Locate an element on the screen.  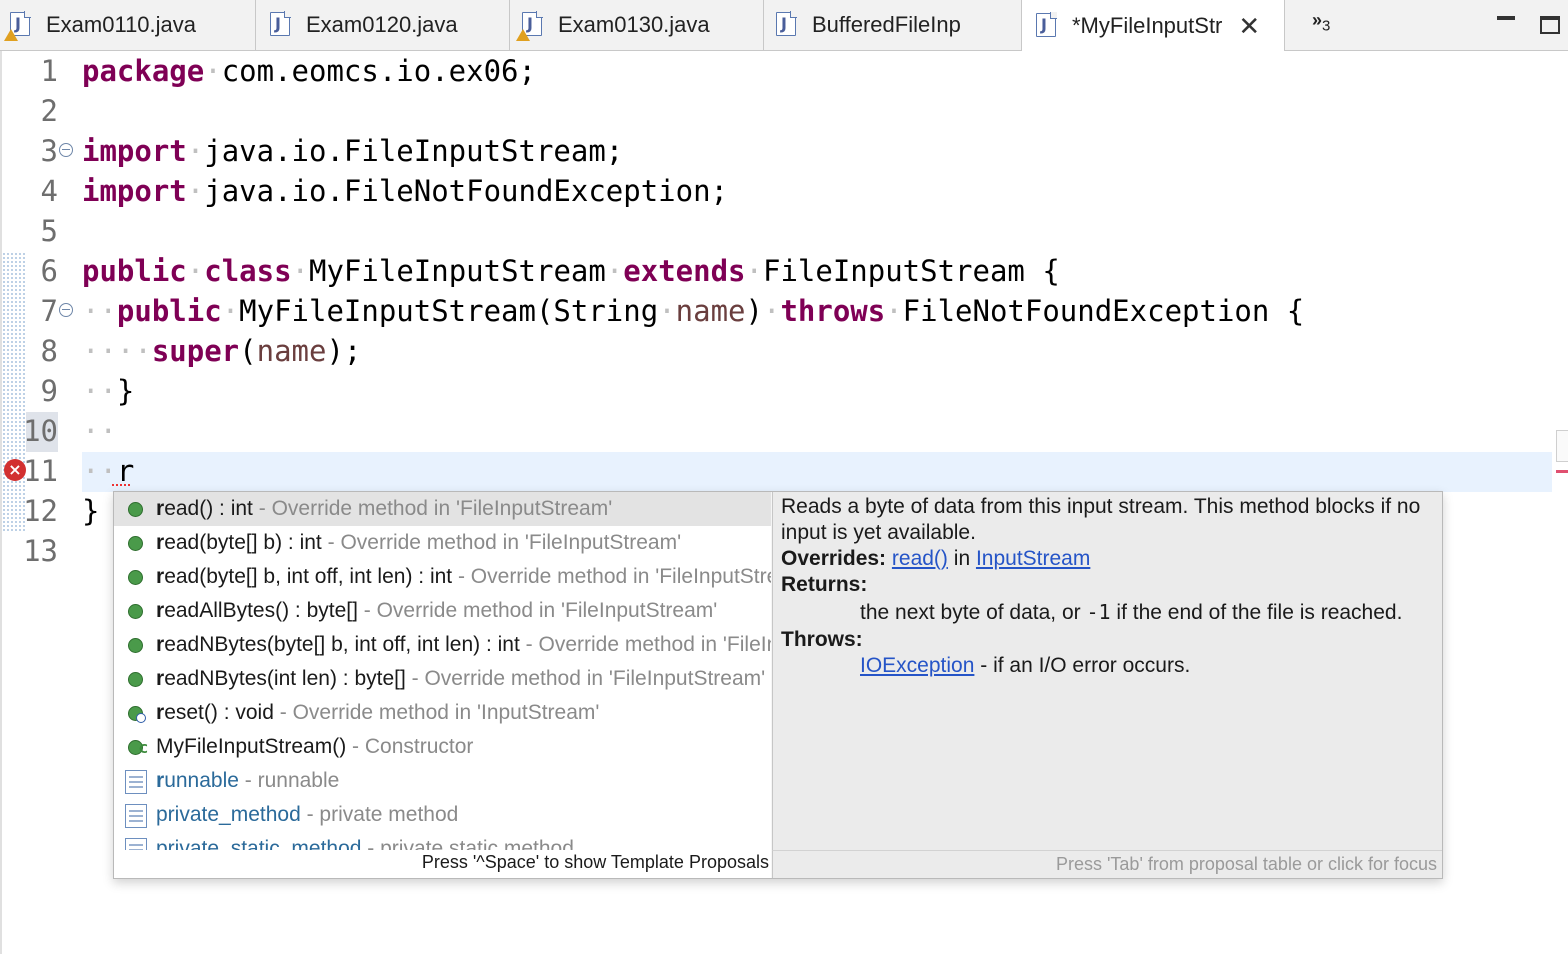
line-number: 5 is located at coordinates (49, 231).